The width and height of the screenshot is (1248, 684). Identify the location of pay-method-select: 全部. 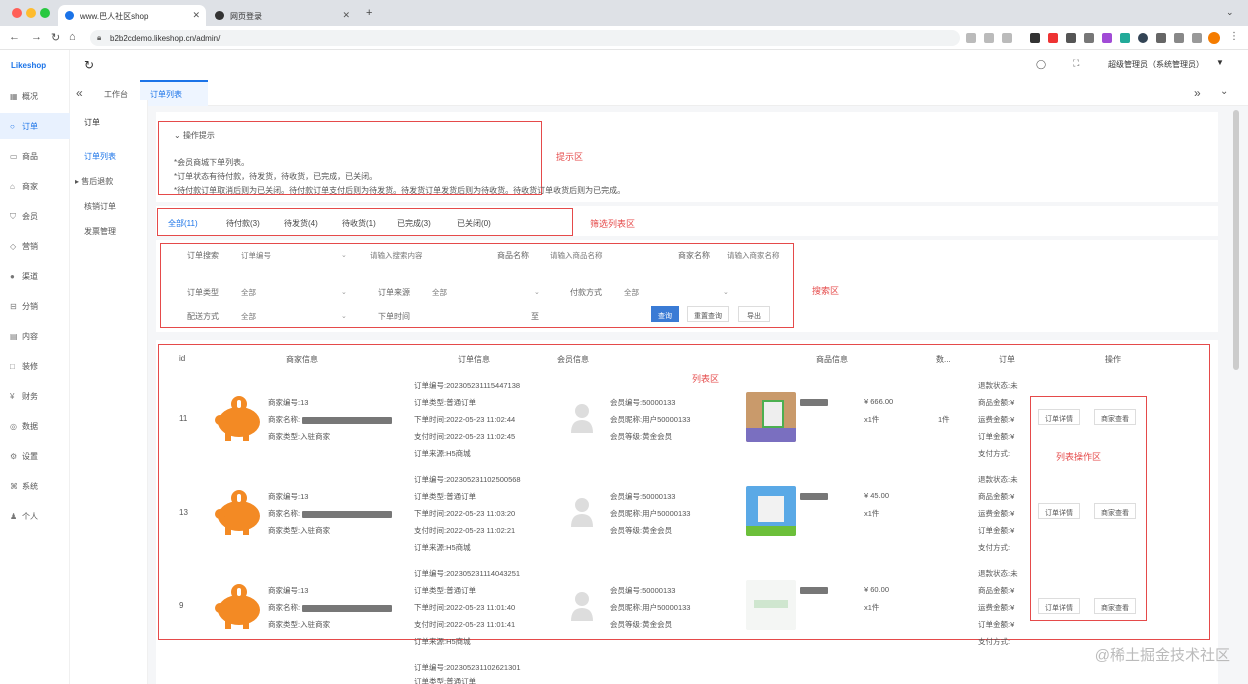
(676, 291).